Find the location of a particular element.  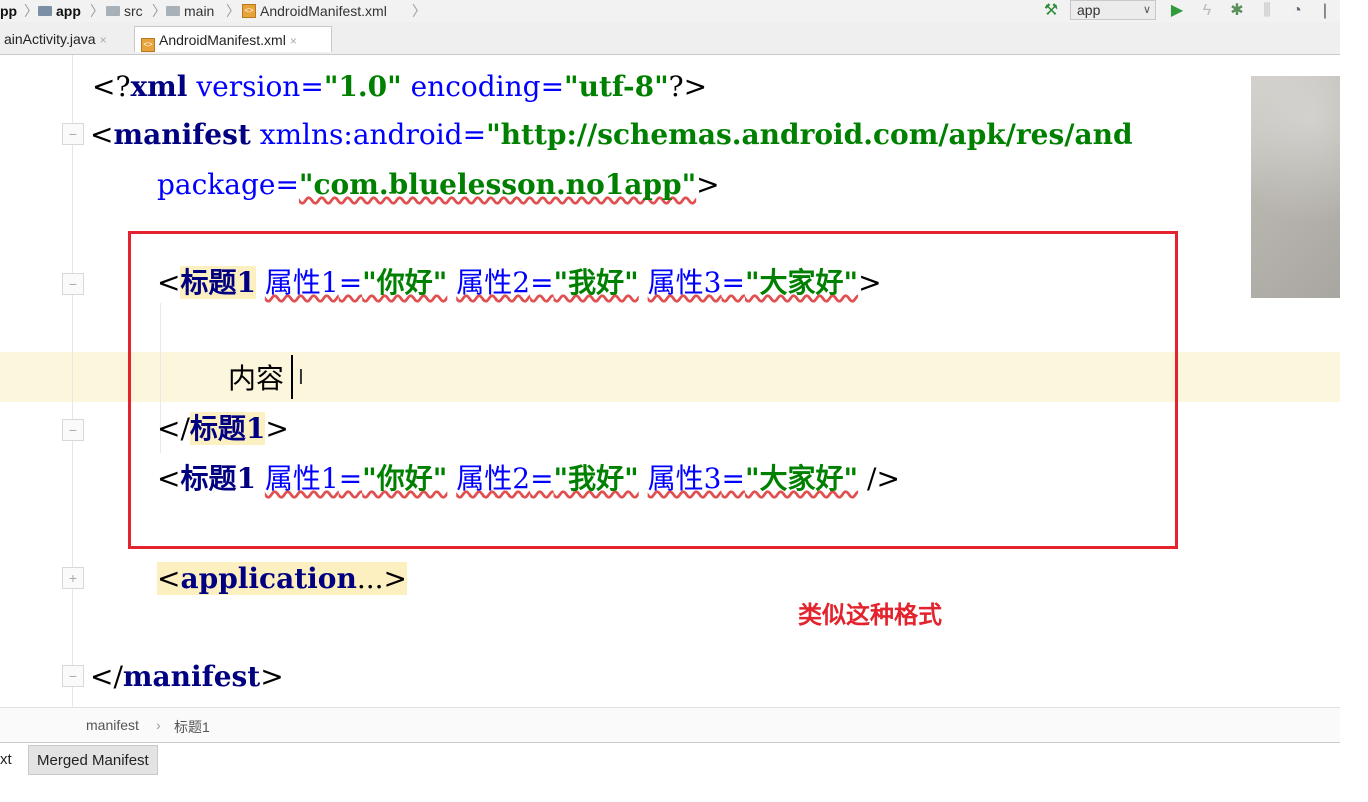

breadcrumb-file: <> AndroidManifest.xml is located at coordinates (314, 11).